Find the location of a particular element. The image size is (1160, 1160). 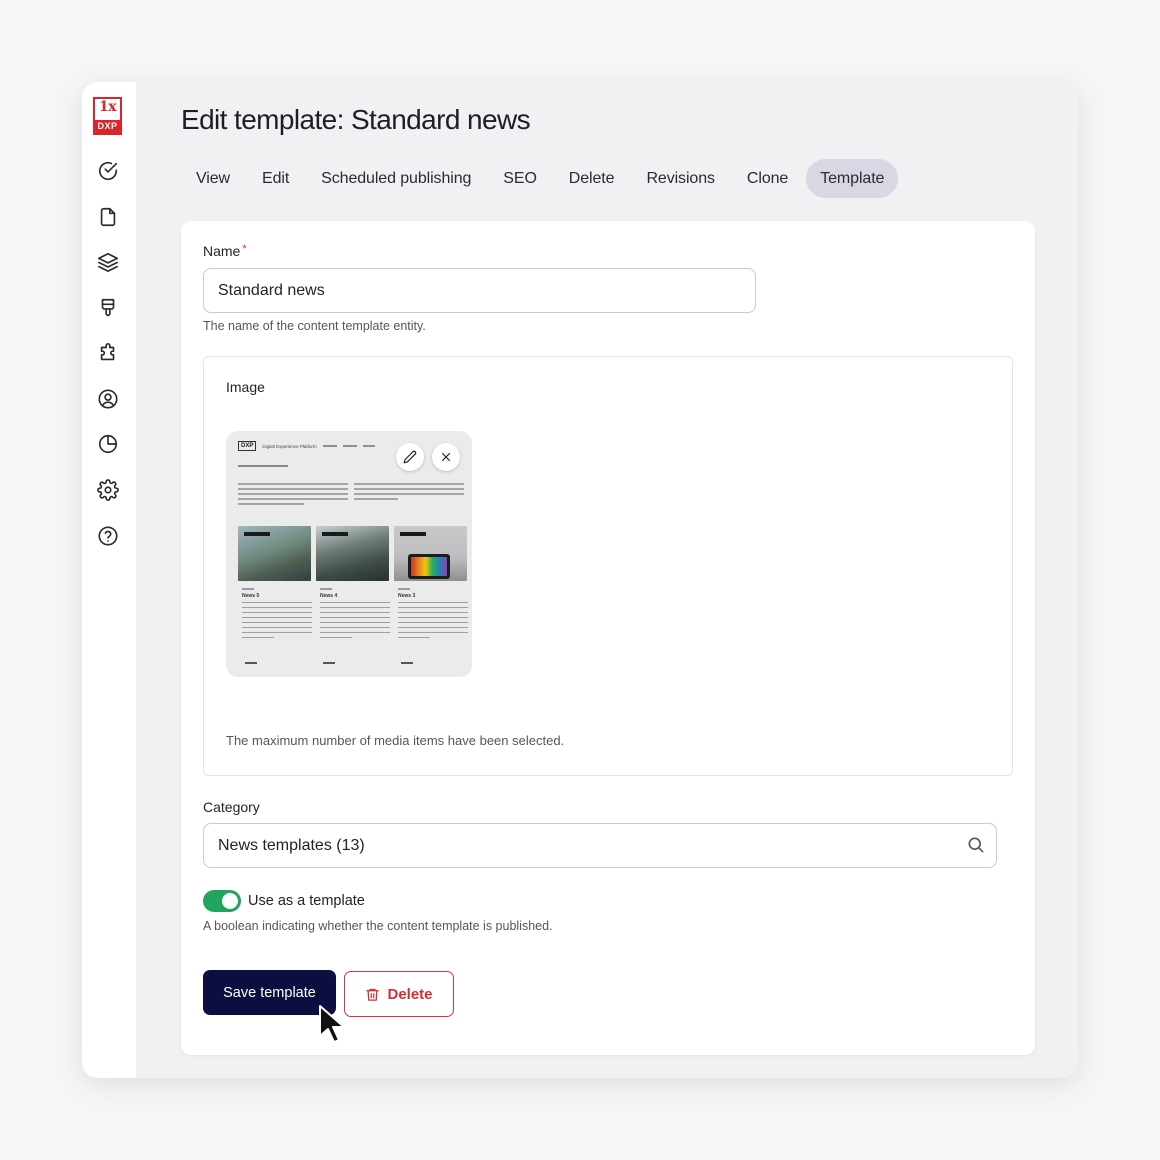

name-label-text: Name is located at coordinates (222, 251).